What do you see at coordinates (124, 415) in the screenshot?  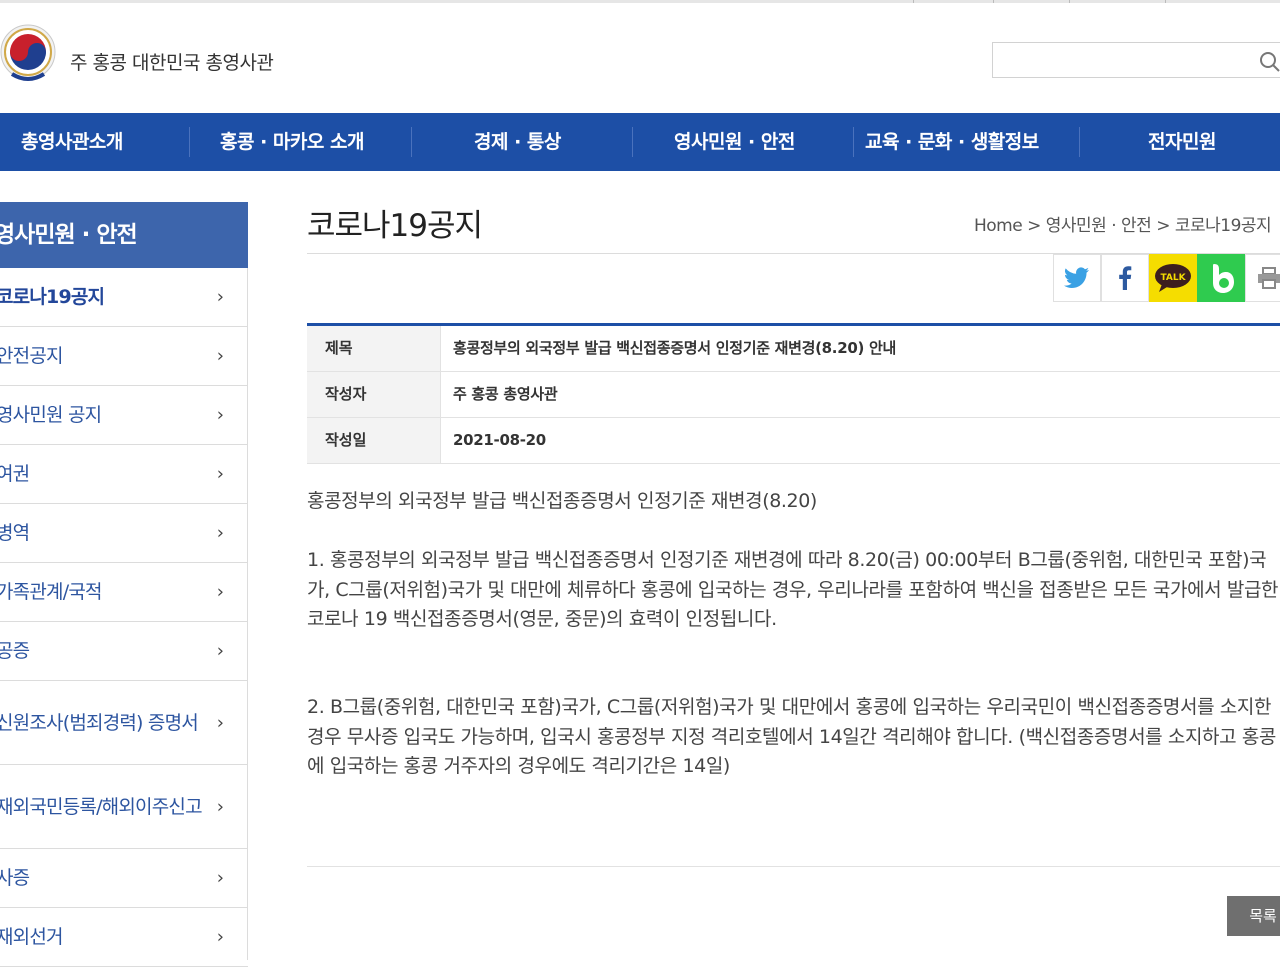 I see `sidebar-item-consular-notice: 영사민원 공지 ›` at bounding box center [124, 415].